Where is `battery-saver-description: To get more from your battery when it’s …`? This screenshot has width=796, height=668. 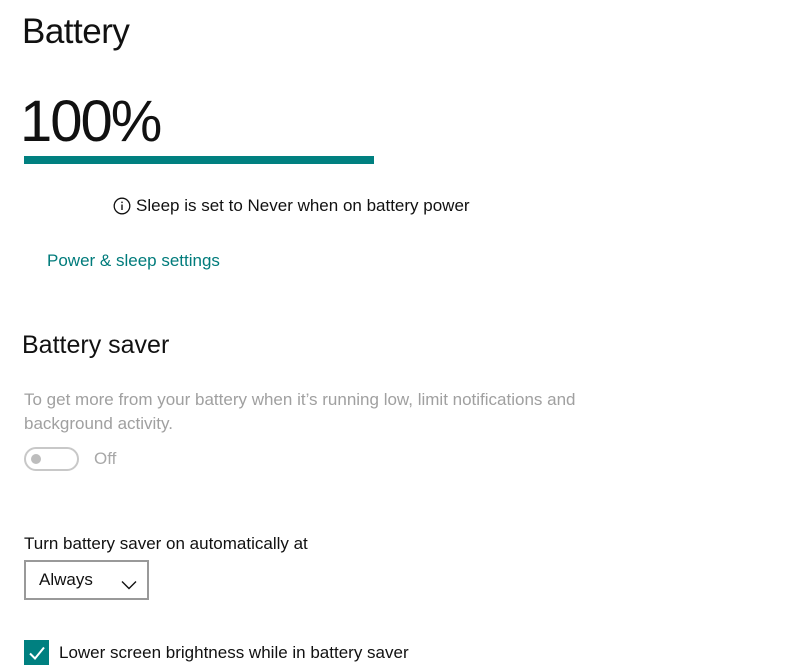
battery-saver-description: To get more from your battery when it’s … is located at coordinates (300, 411).